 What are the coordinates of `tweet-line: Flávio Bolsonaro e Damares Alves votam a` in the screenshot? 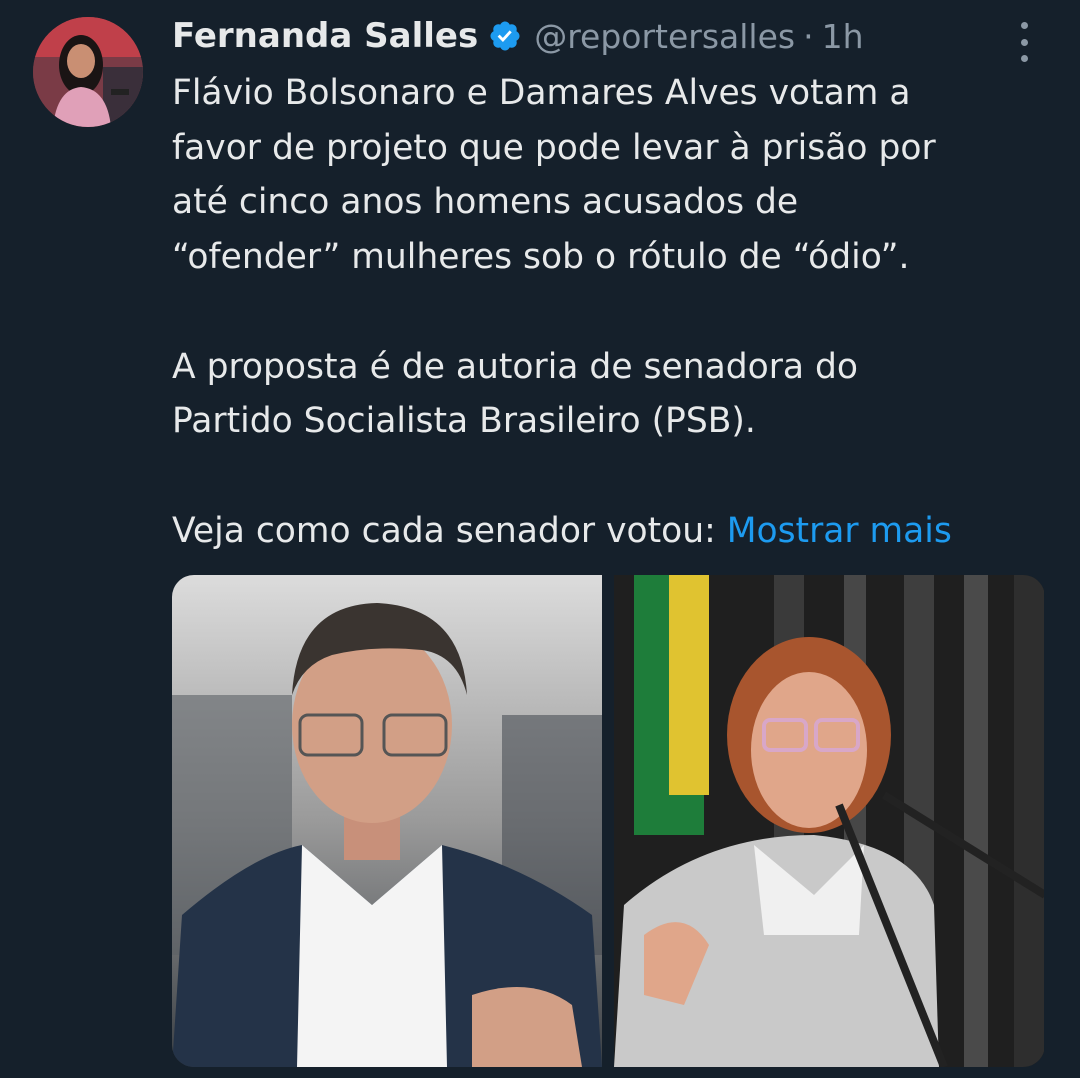 It's located at (541, 93).